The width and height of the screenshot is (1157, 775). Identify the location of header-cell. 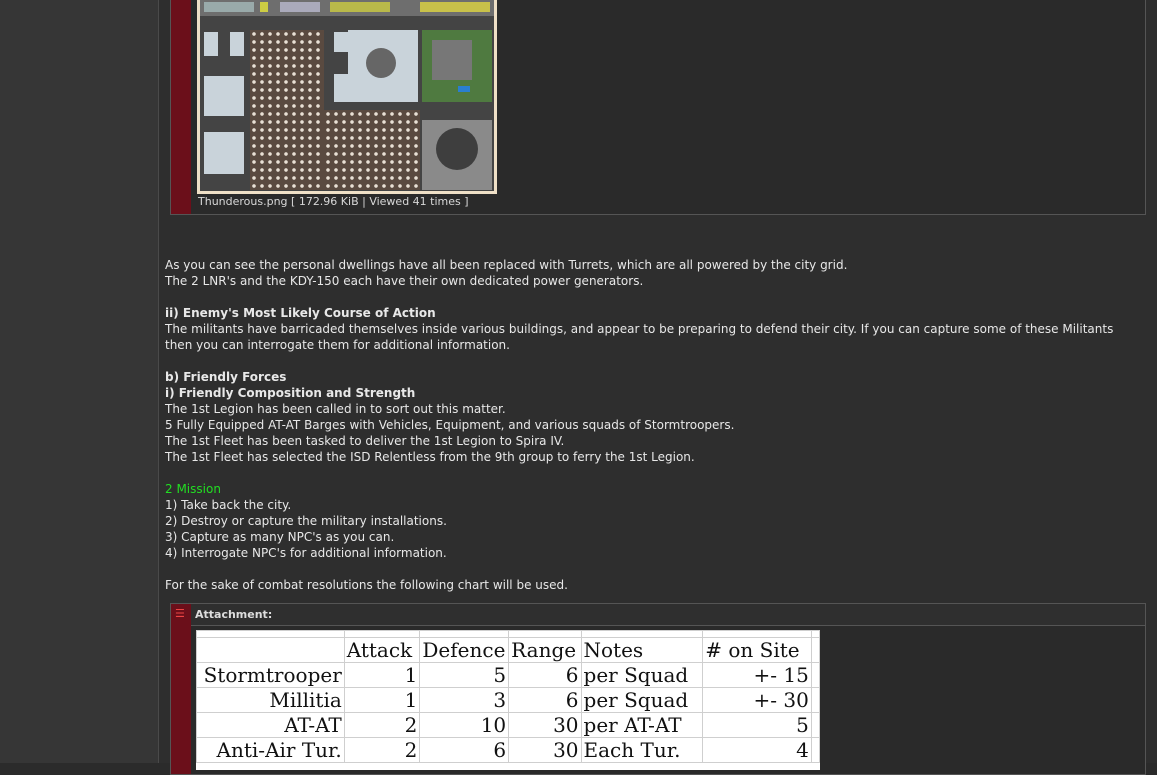
(270, 650).